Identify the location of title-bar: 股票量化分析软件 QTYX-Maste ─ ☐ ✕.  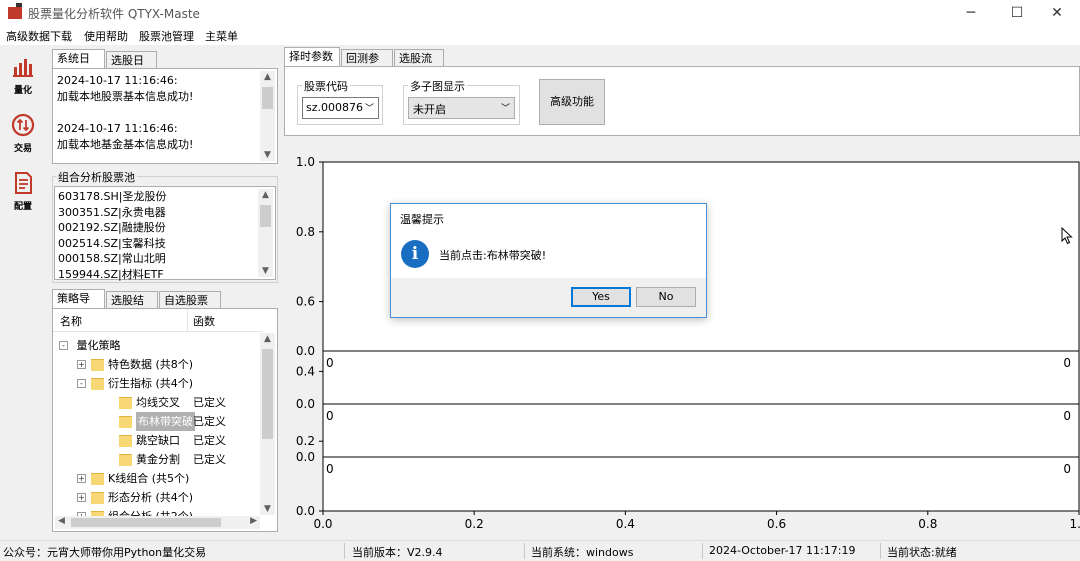
(540, 13).